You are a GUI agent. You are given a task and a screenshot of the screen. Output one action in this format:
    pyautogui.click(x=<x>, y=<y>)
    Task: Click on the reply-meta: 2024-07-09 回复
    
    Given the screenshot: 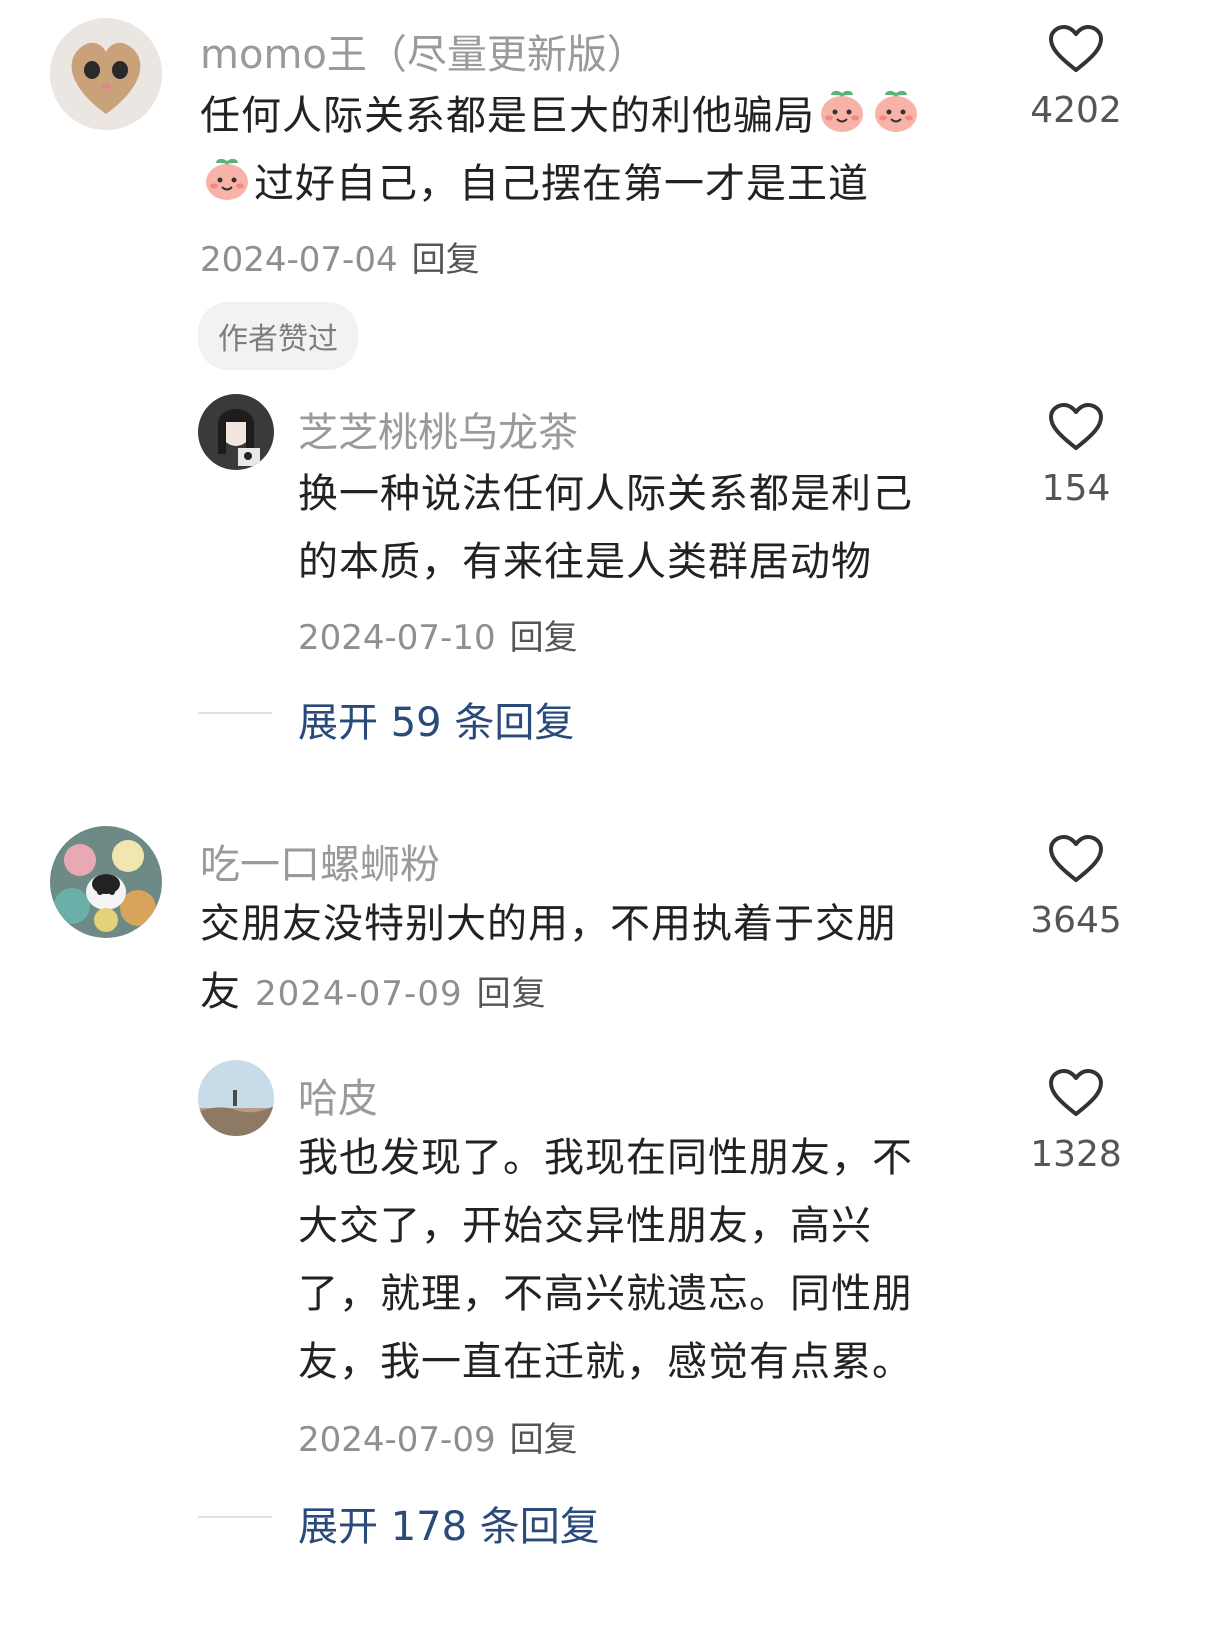 What is the action you would take?
    pyautogui.click(x=438, y=1436)
    